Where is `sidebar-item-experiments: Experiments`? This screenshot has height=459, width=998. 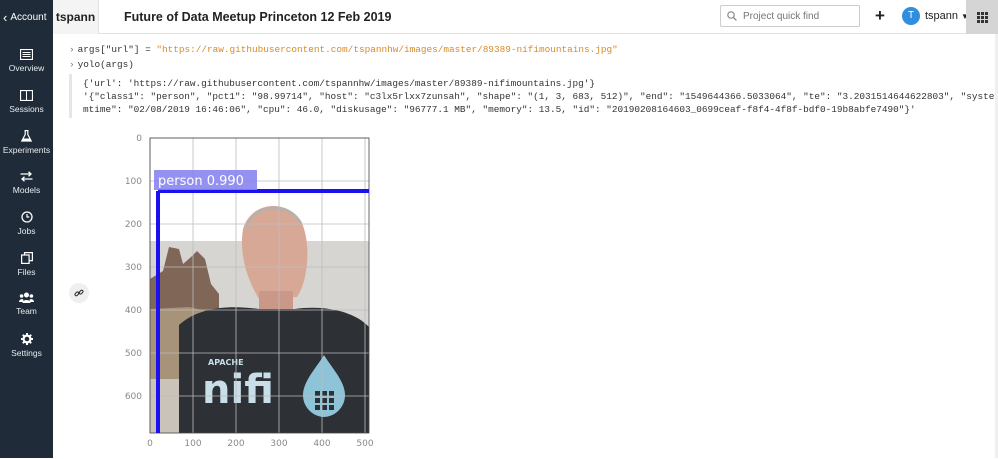
sidebar-item-experiments: Experiments is located at coordinates (26, 142).